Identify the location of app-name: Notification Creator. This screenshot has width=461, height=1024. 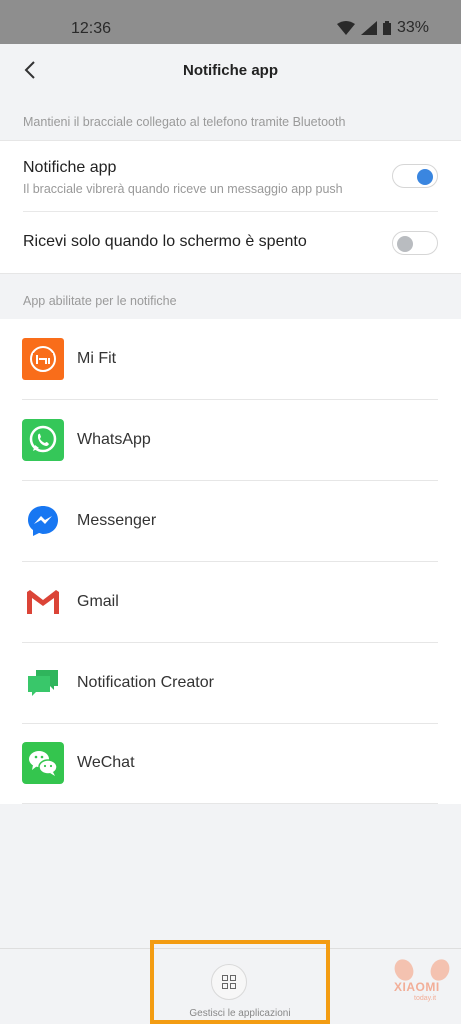
(145, 682).